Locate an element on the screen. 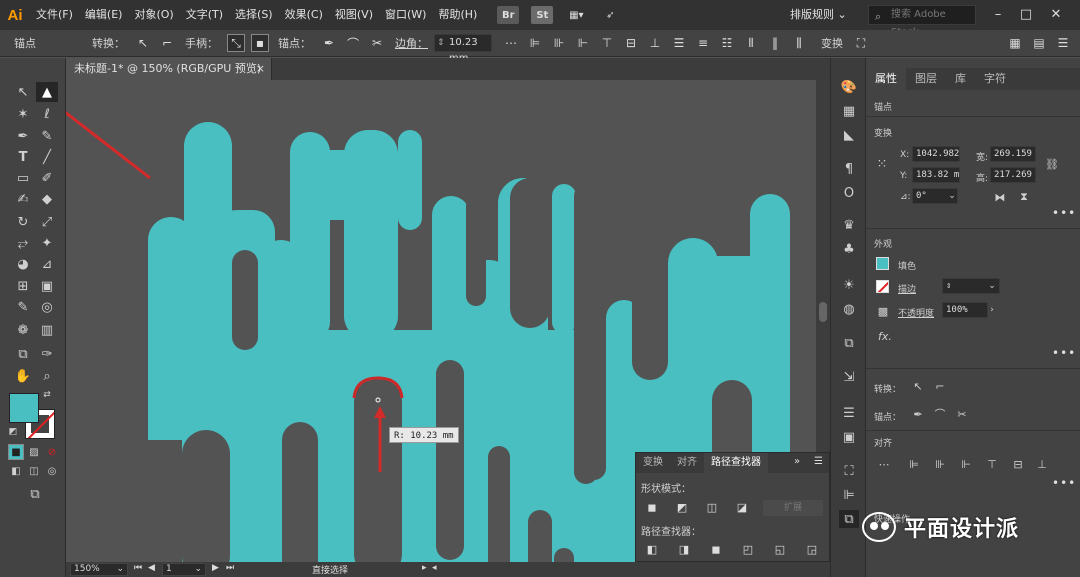 This screenshot has height=577, width=1080. distribute-right-icon: ⫼ is located at coordinates (799, 43).